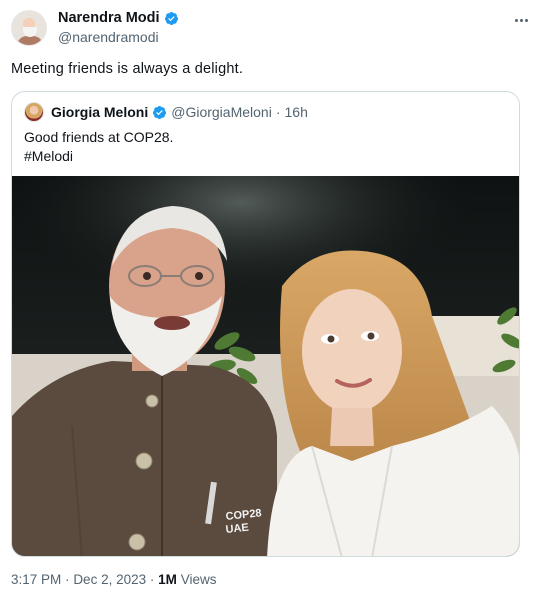  I want to click on tweet-meta: 3:17 PM · Dec 2, 2023 · 1M Views, so click(113, 579).